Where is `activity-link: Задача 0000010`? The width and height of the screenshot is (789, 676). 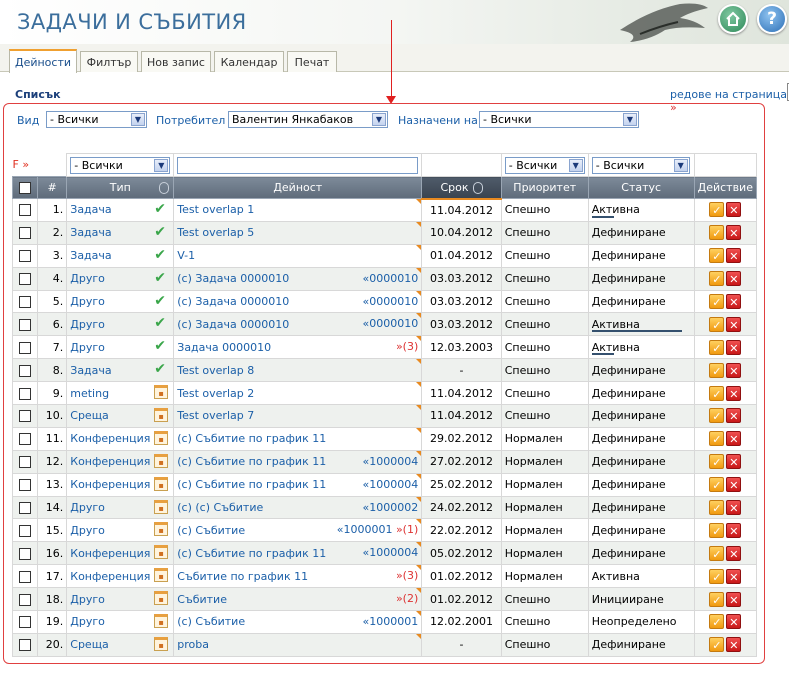 activity-link: Задача 0000010 is located at coordinates (224, 347).